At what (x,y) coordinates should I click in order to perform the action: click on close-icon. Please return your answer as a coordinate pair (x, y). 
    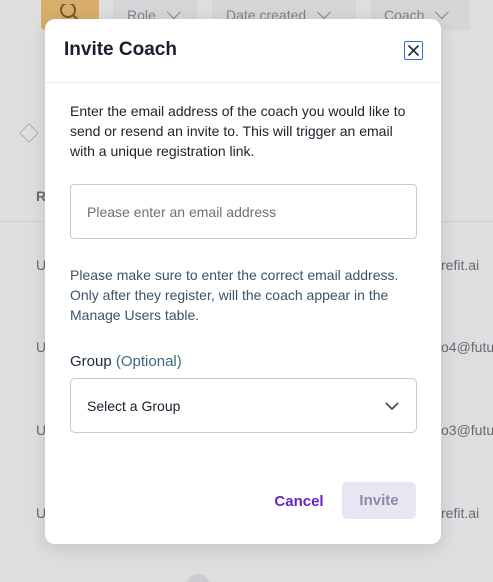
    Looking at the image, I should click on (413, 50).